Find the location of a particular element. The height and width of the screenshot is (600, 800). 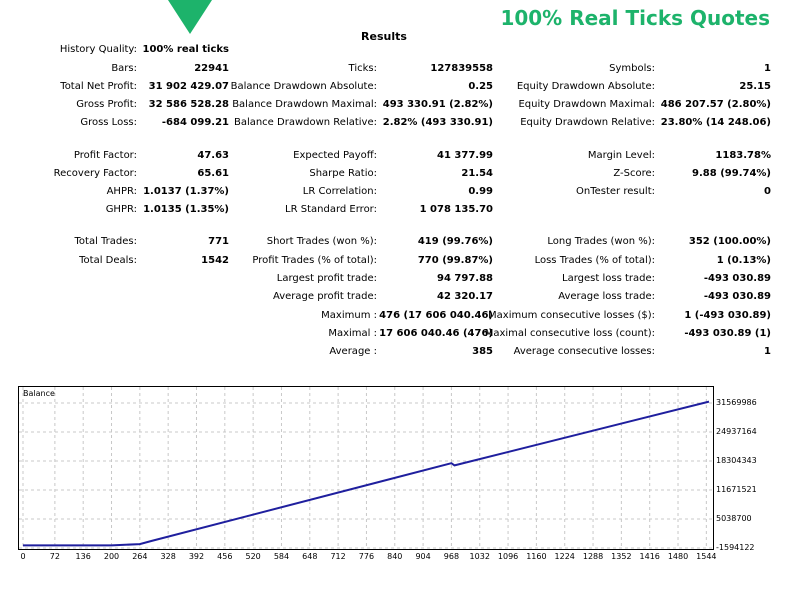

x-tick-label: 456 is located at coordinates (225, 556).